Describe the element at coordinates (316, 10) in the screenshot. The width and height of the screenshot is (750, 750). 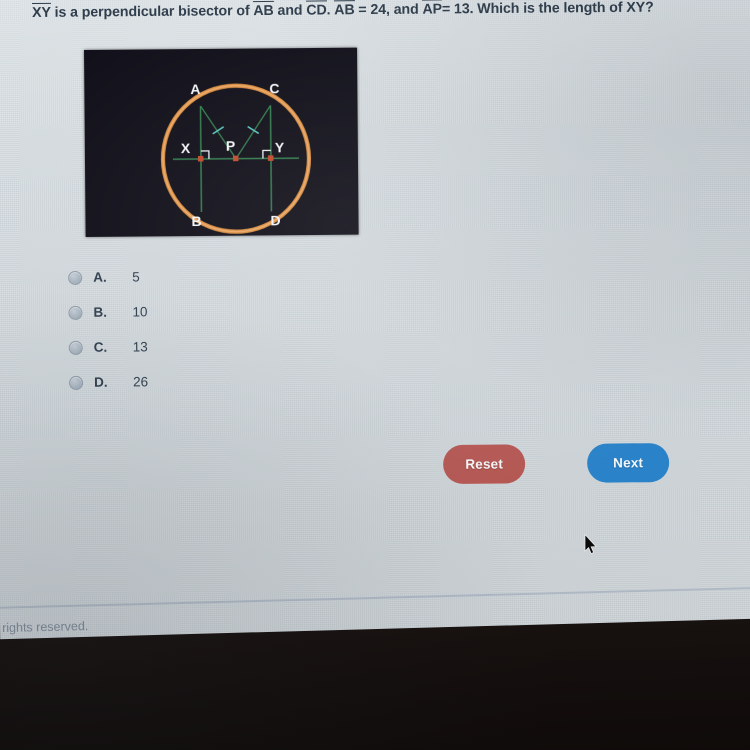
I see `segment-name-cd-4: CD` at that location.